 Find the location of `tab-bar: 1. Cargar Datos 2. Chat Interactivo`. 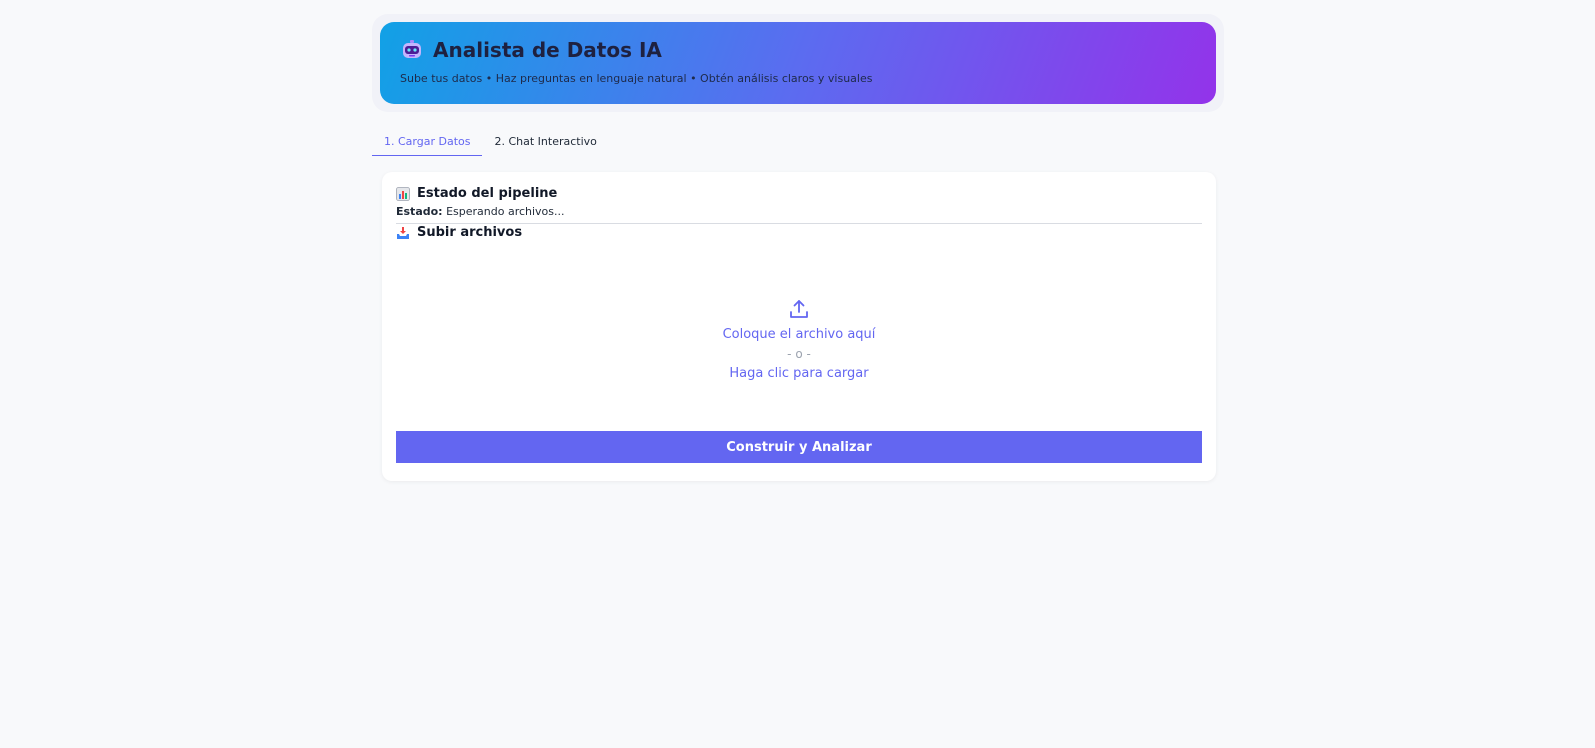

tab-bar: 1. Cargar Datos 2. Chat Interactivo is located at coordinates (795, 141).